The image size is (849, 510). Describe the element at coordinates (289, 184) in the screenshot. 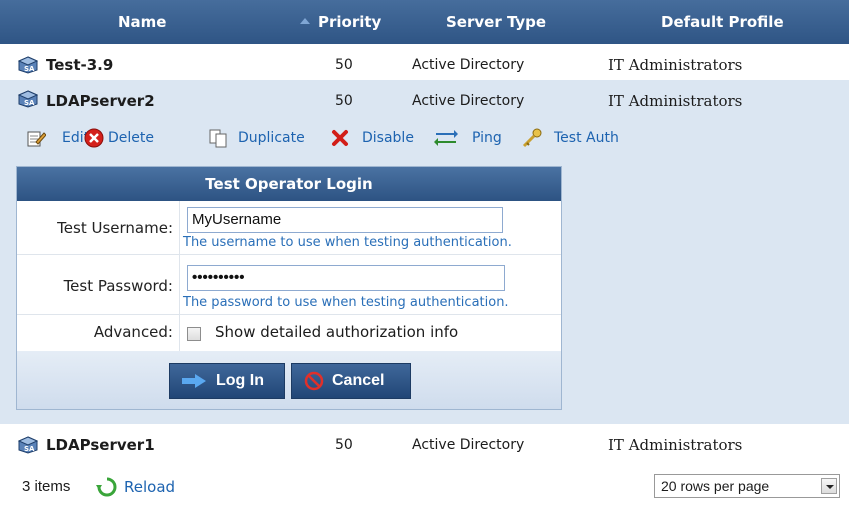

I see `dialog-title: Test Operator Login` at that location.